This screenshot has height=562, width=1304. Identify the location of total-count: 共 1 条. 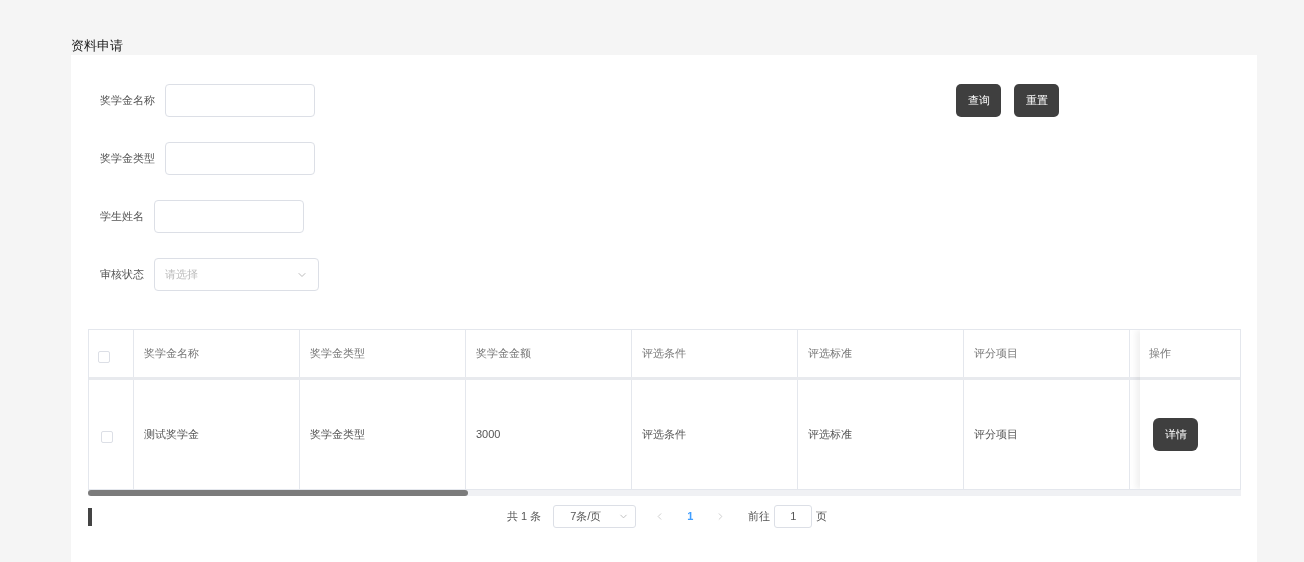
(524, 516).